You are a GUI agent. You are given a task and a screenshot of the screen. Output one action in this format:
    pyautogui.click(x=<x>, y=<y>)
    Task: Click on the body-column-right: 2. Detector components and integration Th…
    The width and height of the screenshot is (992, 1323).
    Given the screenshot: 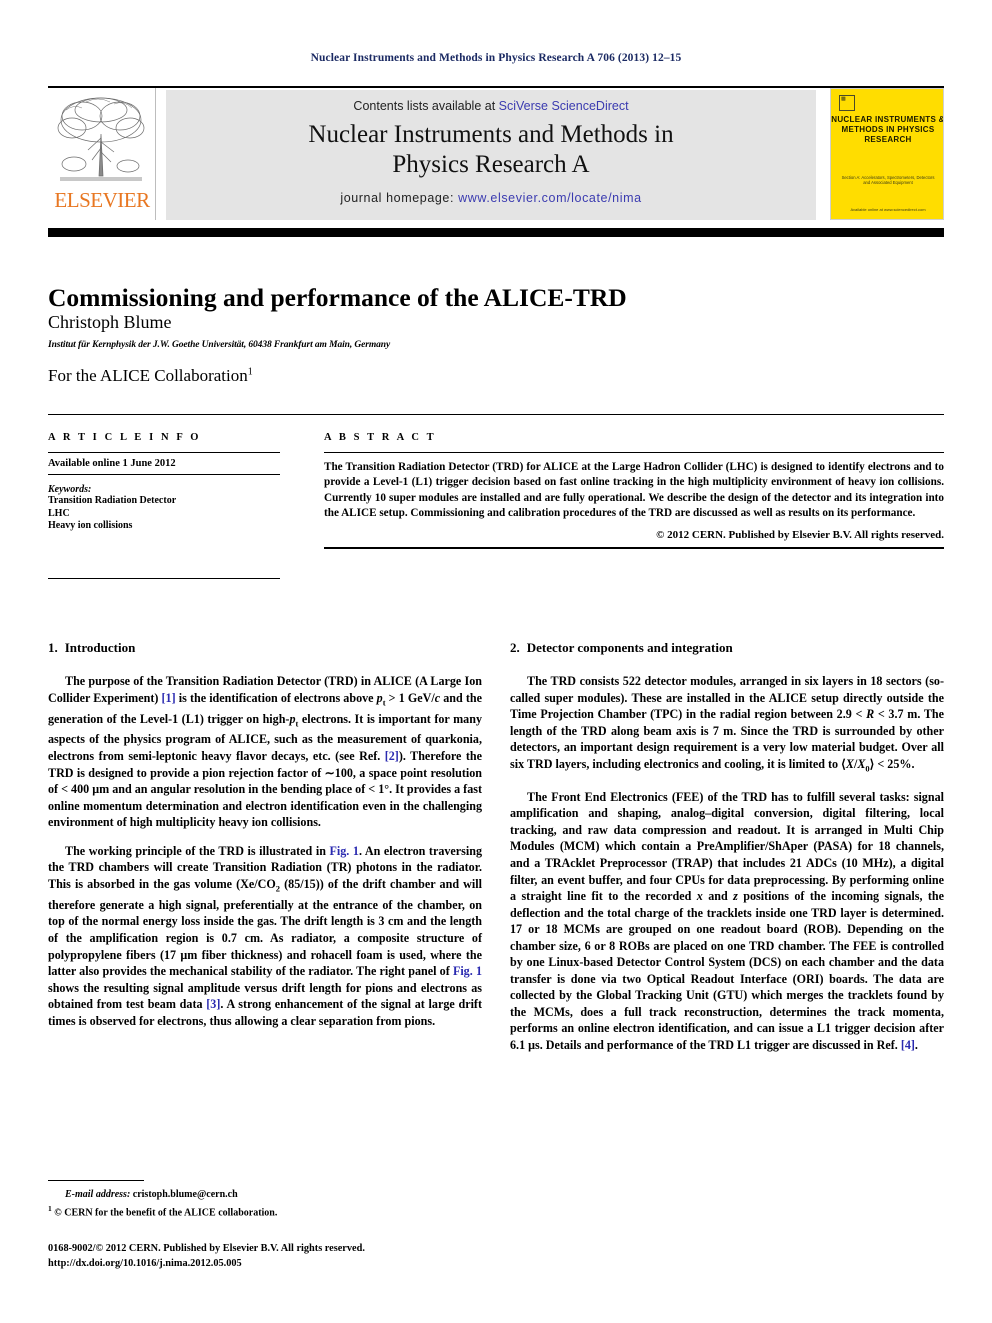 What is the action you would take?
    pyautogui.click(x=727, y=853)
    